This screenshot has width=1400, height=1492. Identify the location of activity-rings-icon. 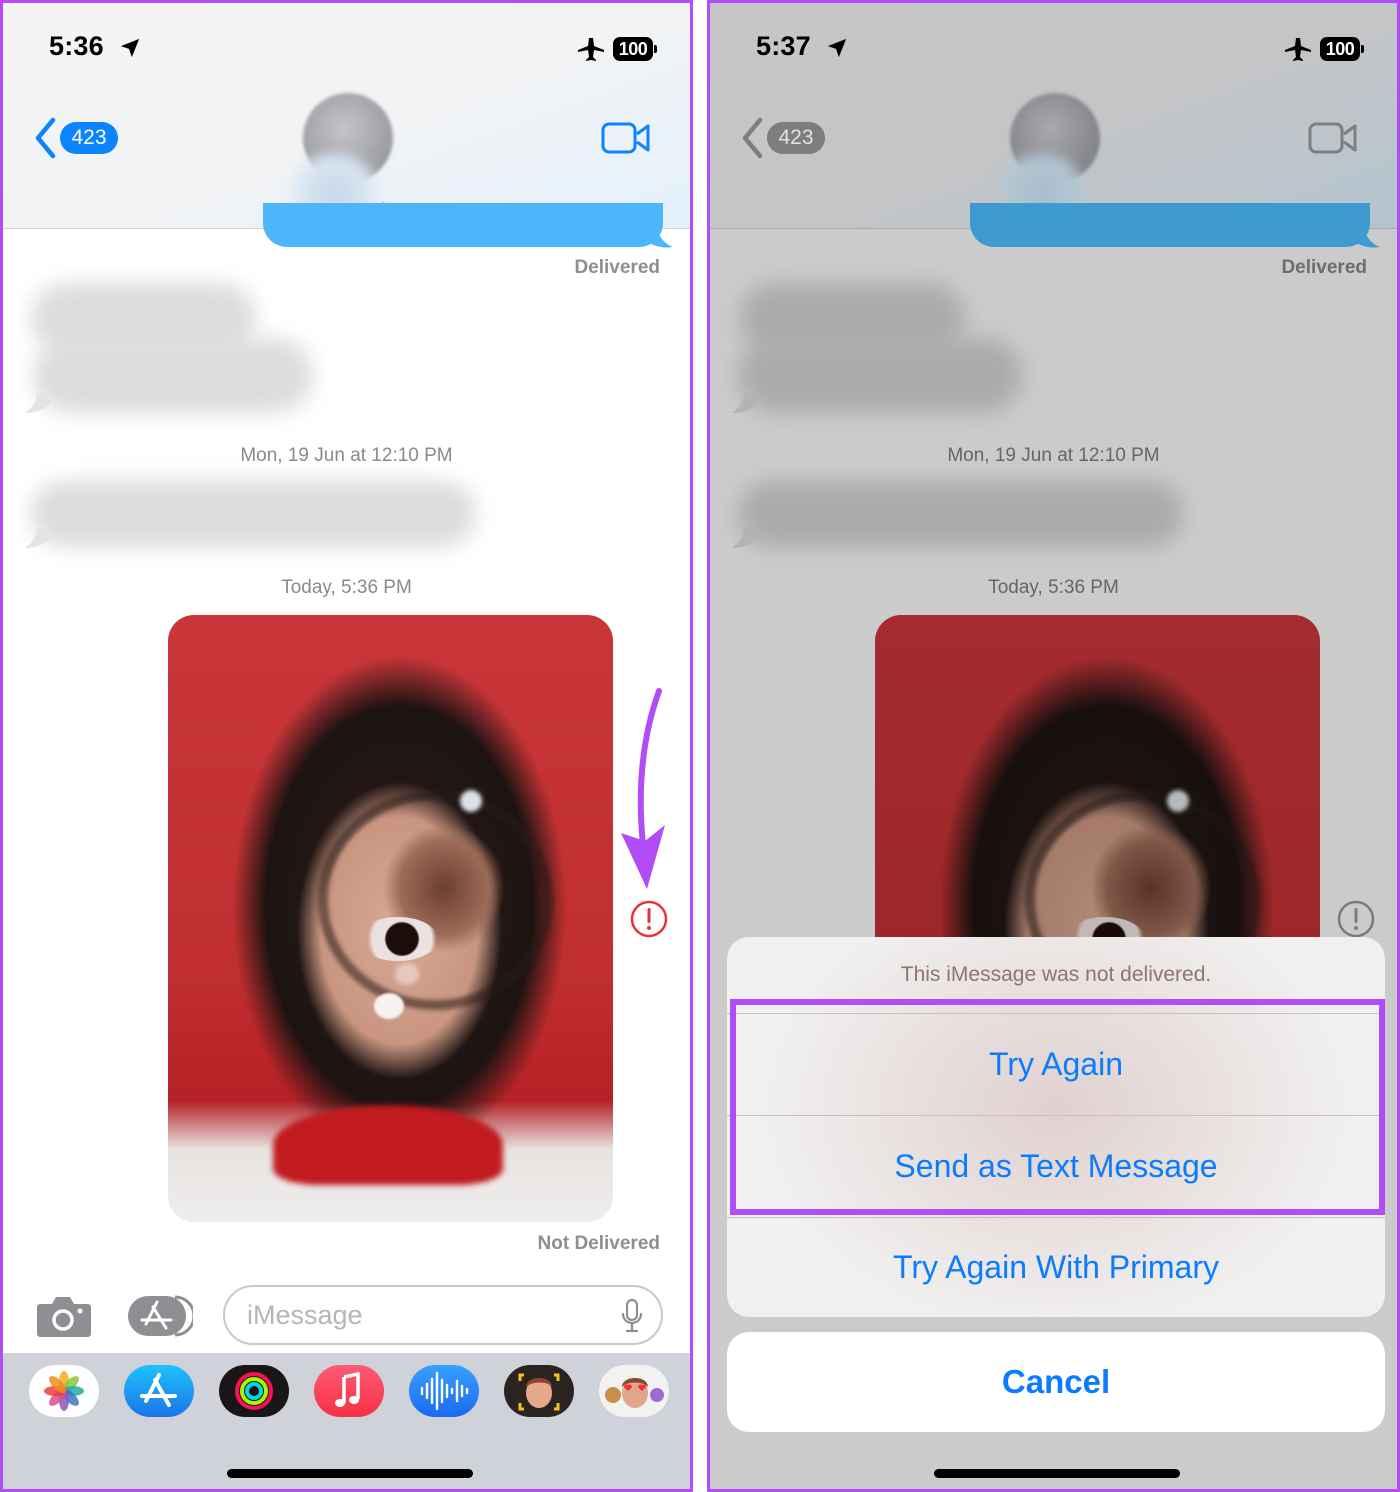
(254, 1391).